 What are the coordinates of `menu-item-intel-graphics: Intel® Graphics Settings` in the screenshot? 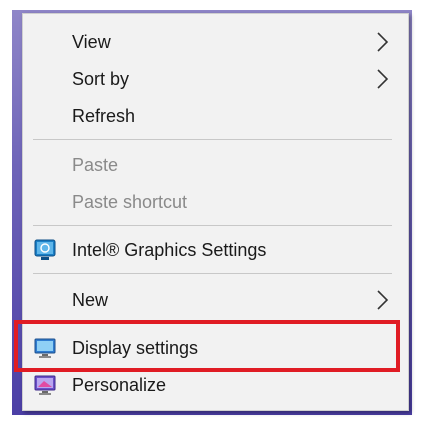 It's located at (215, 250).